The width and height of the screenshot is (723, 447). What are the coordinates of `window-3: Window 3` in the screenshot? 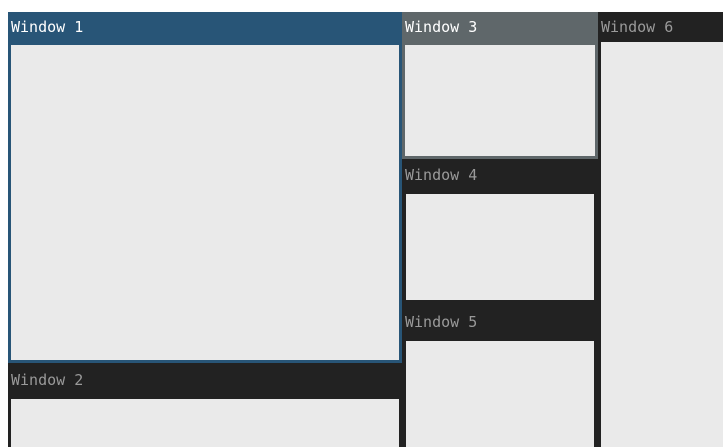 It's located at (500, 85).